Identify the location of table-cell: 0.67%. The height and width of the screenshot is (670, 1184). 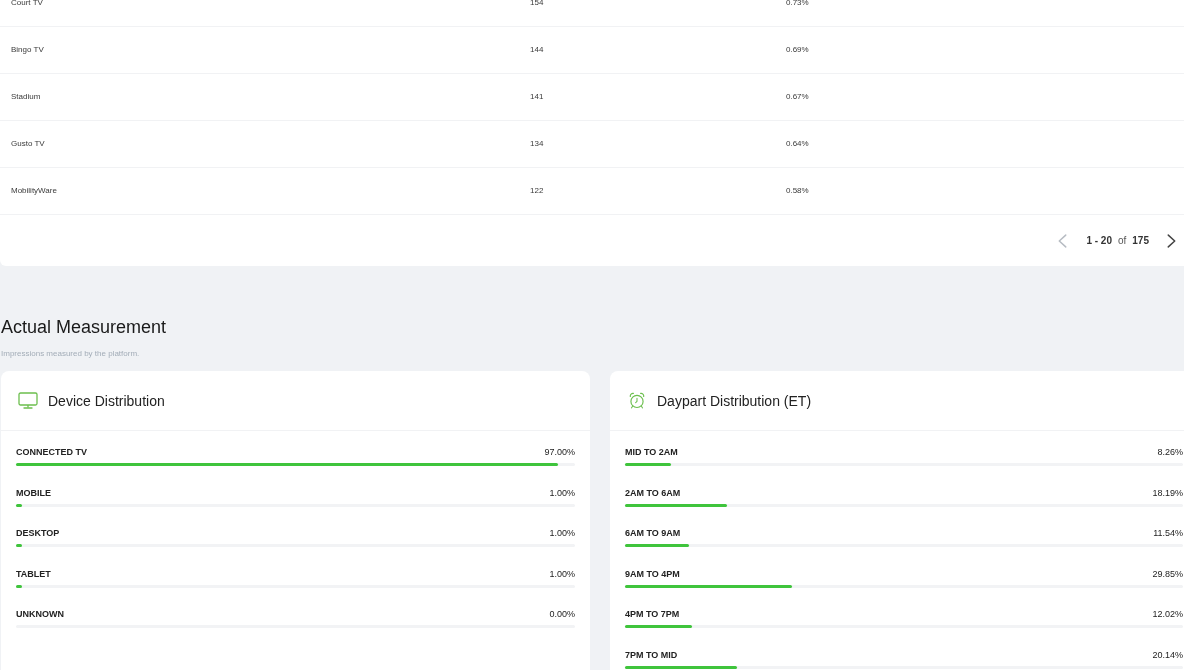
(797, 97).